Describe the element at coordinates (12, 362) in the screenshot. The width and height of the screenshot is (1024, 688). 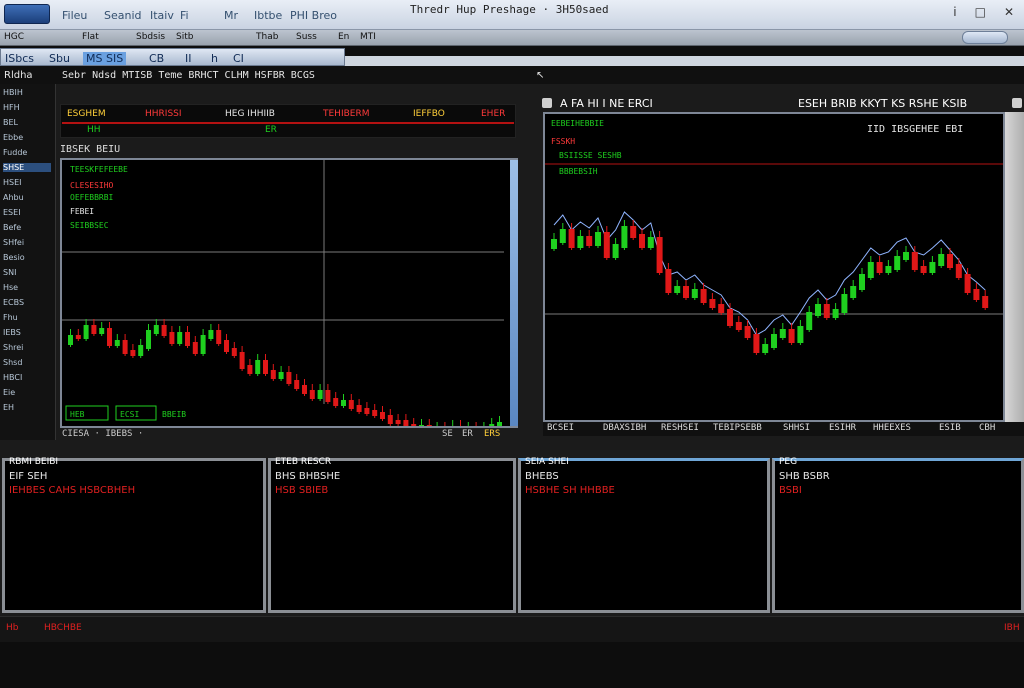
I see `sidebar-item: Shsd` at that location.